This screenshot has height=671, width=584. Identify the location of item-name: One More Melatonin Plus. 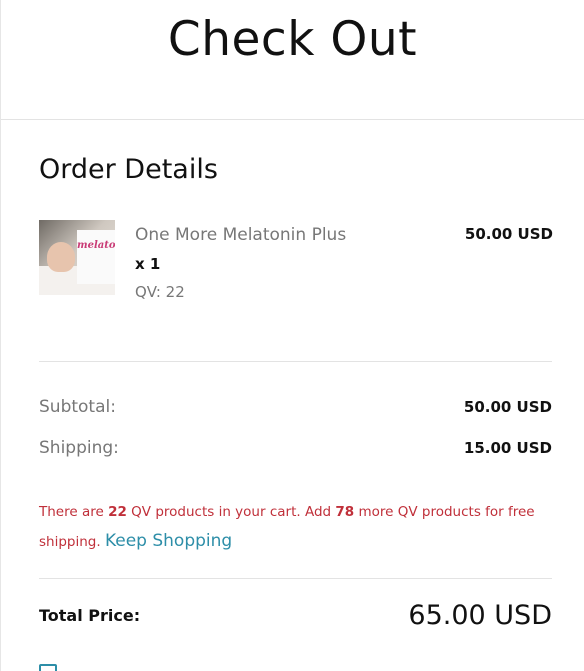
(240, 235).